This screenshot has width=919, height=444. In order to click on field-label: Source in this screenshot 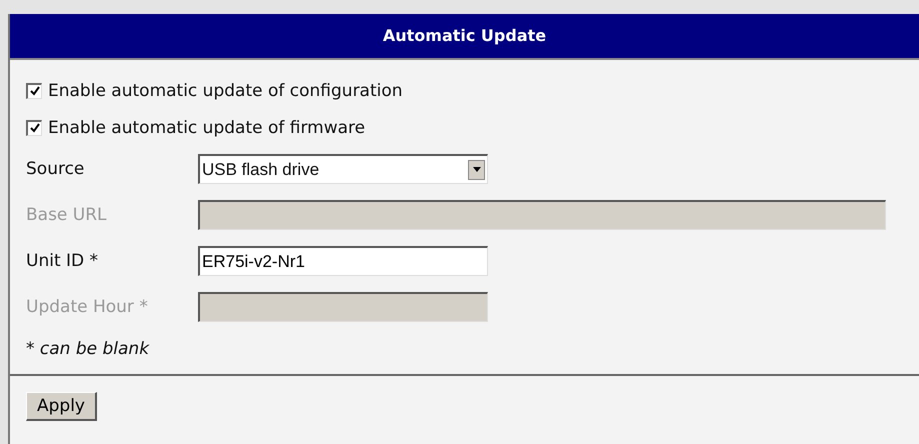, I will do `click(56, 169)`.